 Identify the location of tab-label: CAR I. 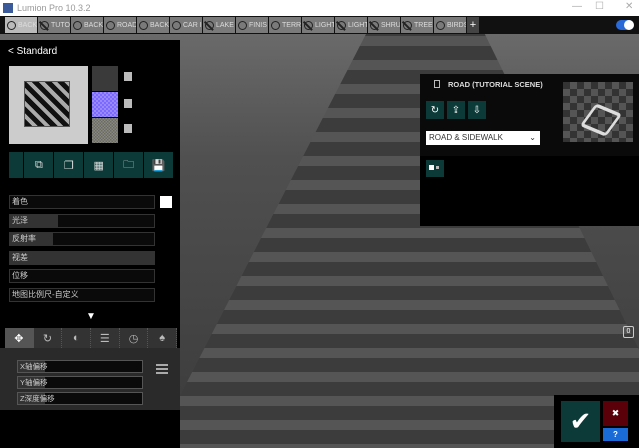
(192, 25).